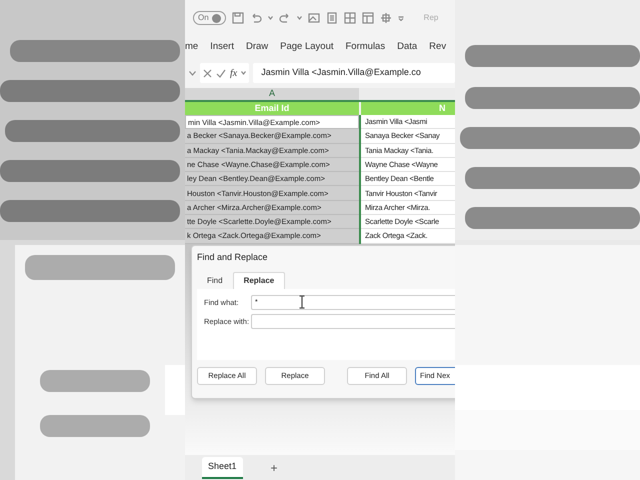  I want to click on dialog-tab: Replace, so click(259, 280).